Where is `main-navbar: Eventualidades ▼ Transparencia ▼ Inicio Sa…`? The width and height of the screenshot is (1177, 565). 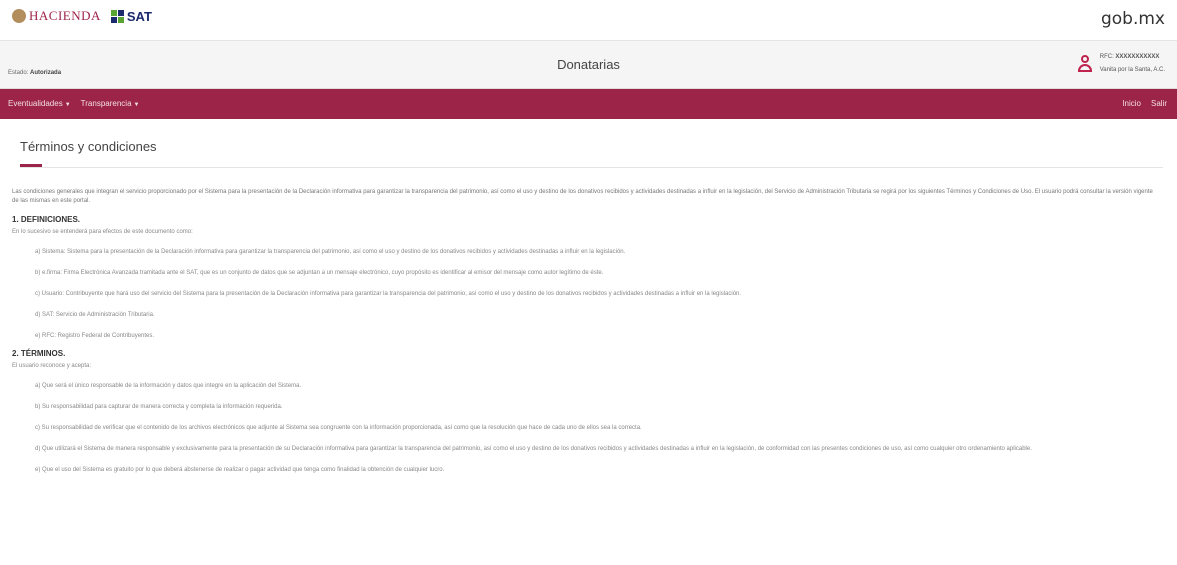
main-navbar: Eventualidades ▼ Transparencia ▼ Inicio Sa… is located at coordinates (588, 104).